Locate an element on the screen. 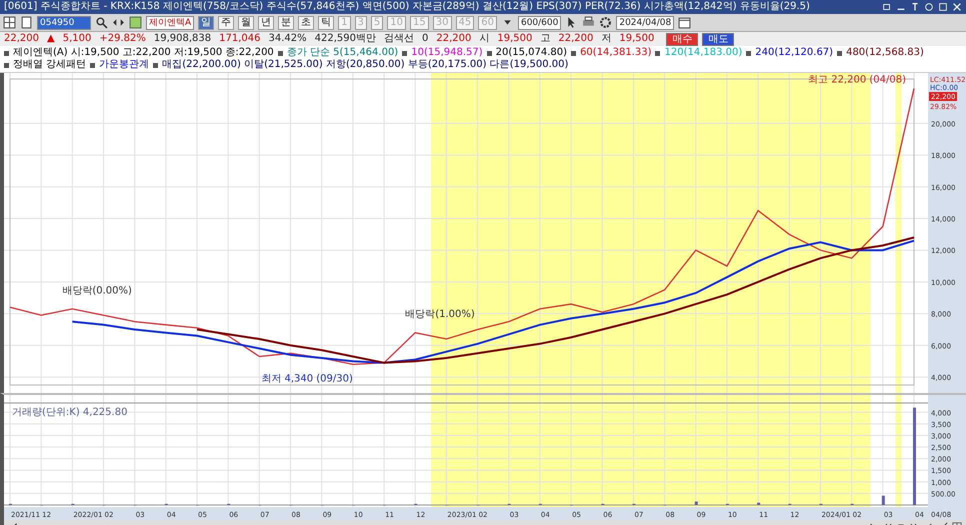  grid-icon is located at coordinates (9, 22).